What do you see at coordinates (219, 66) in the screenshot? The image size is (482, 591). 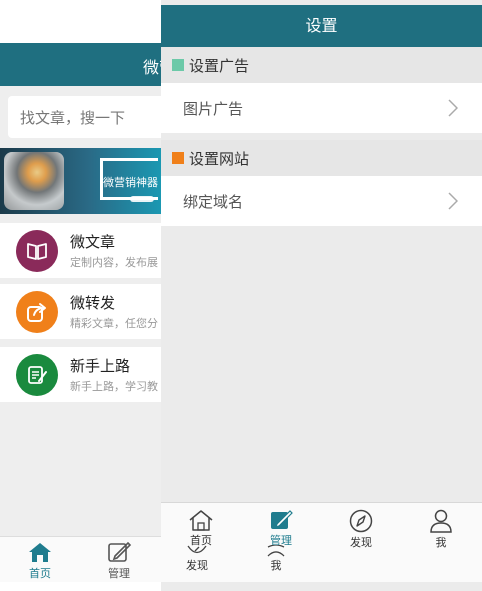 I see `section-title: 设置广告` at bounding box center [219, 66].